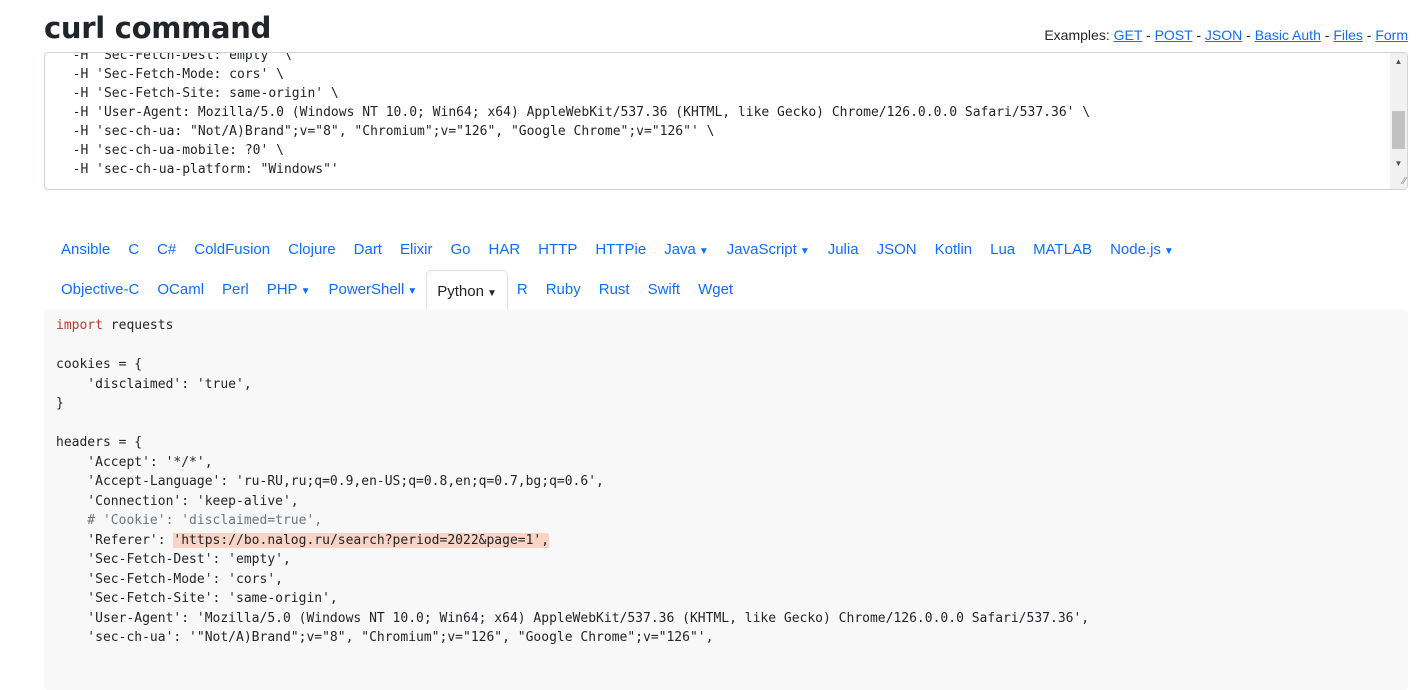 The image size is (1420, 690). I want to click on tab-label: C, so click(134, 249).